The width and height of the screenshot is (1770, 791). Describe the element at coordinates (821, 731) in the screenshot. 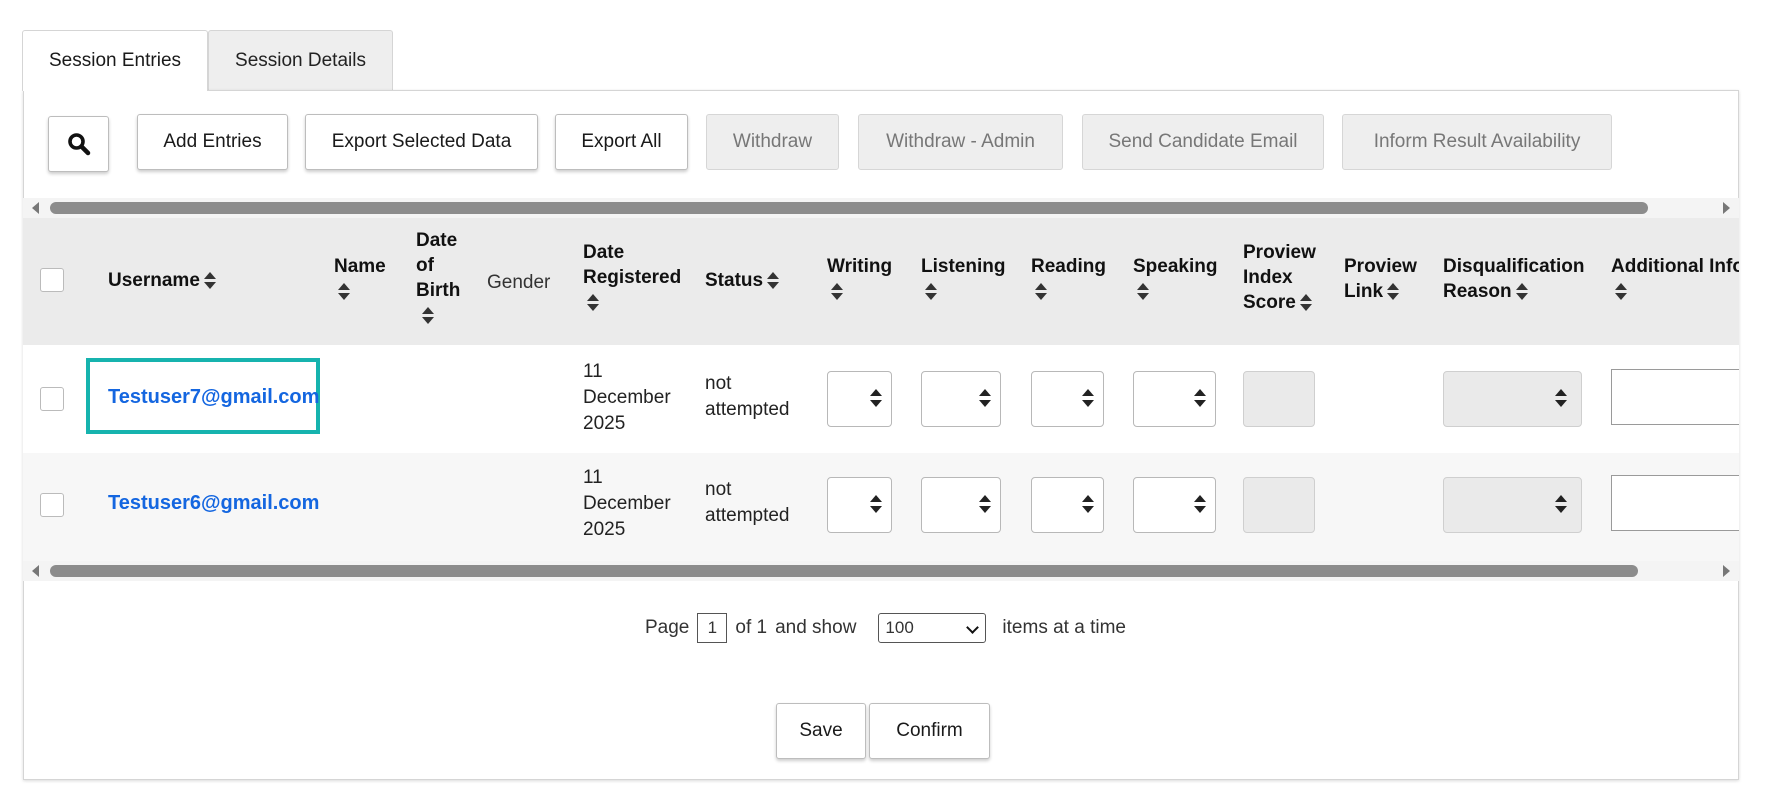

I see `save-button: Save` at that location.